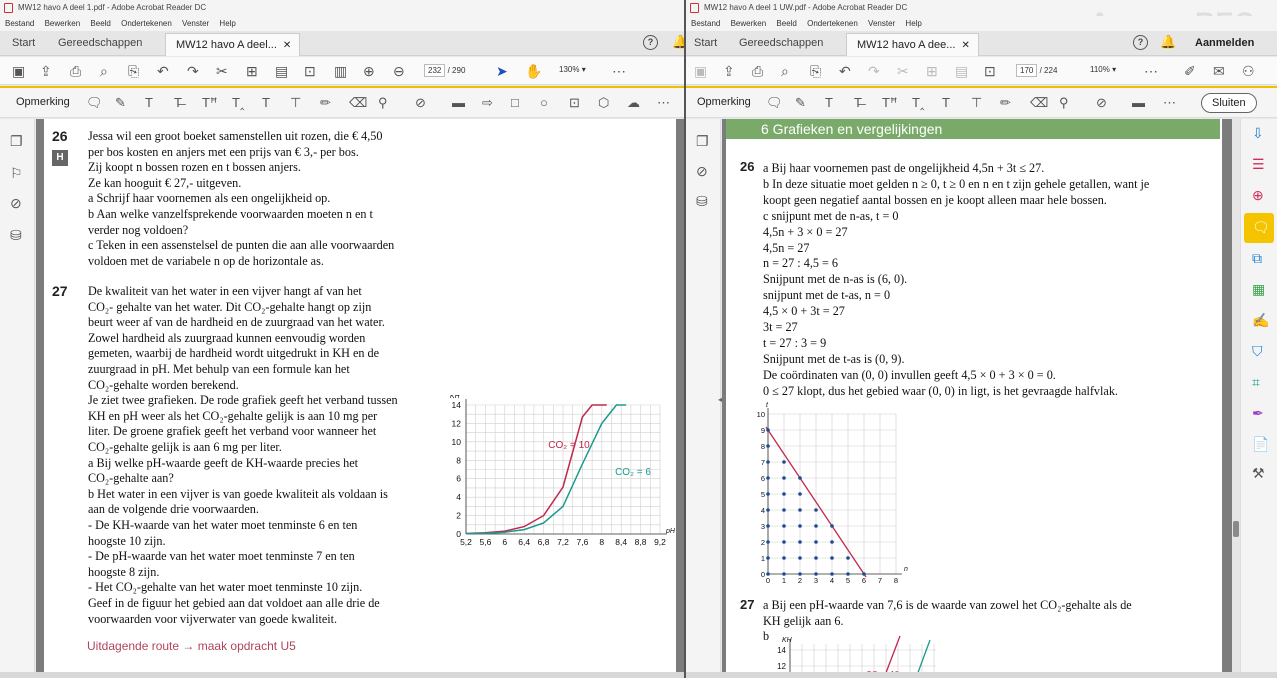 The width and height of the screenshot is (1277, 678). I want to click on upload-icon: ⇪, so click(46, 71).